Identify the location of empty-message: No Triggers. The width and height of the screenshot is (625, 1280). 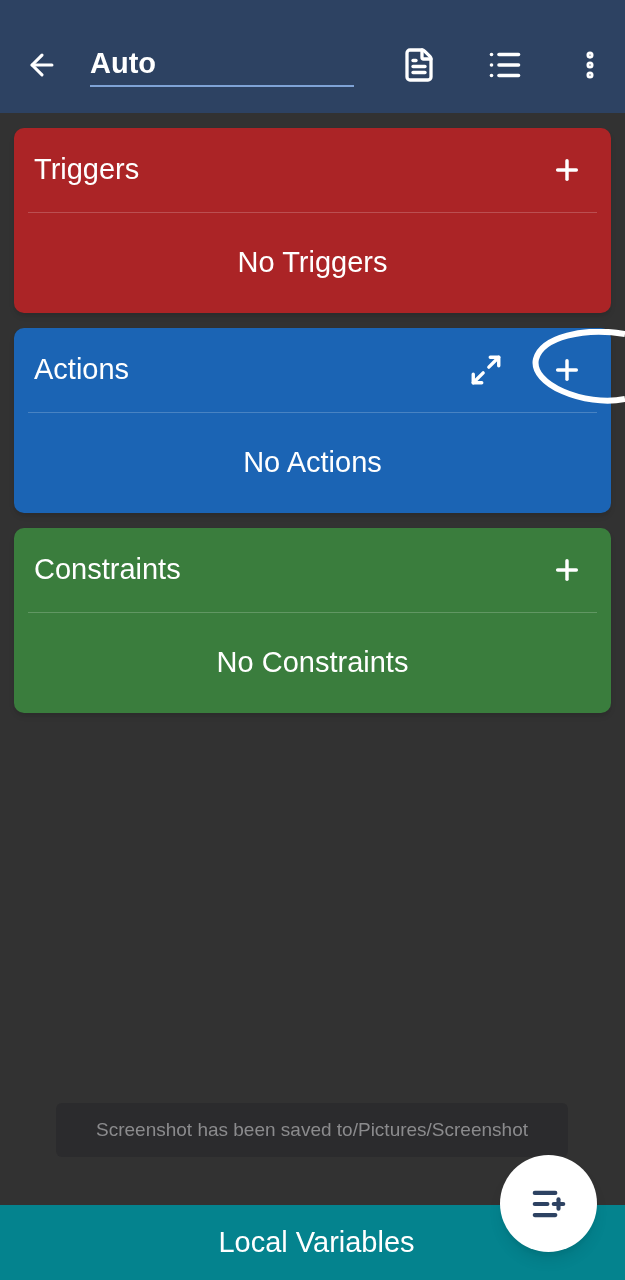
(312, 263).